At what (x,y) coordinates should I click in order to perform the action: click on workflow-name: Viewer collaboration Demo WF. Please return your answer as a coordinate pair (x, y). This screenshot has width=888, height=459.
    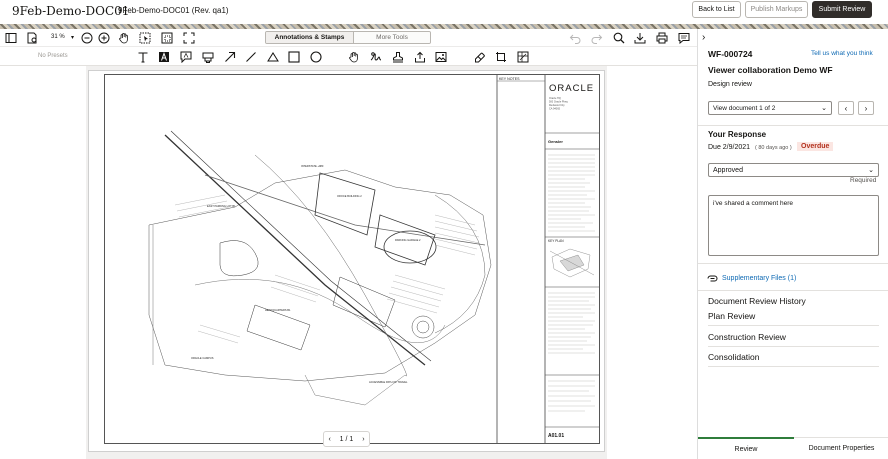
    Looking at the image, I should click on (770, 70).